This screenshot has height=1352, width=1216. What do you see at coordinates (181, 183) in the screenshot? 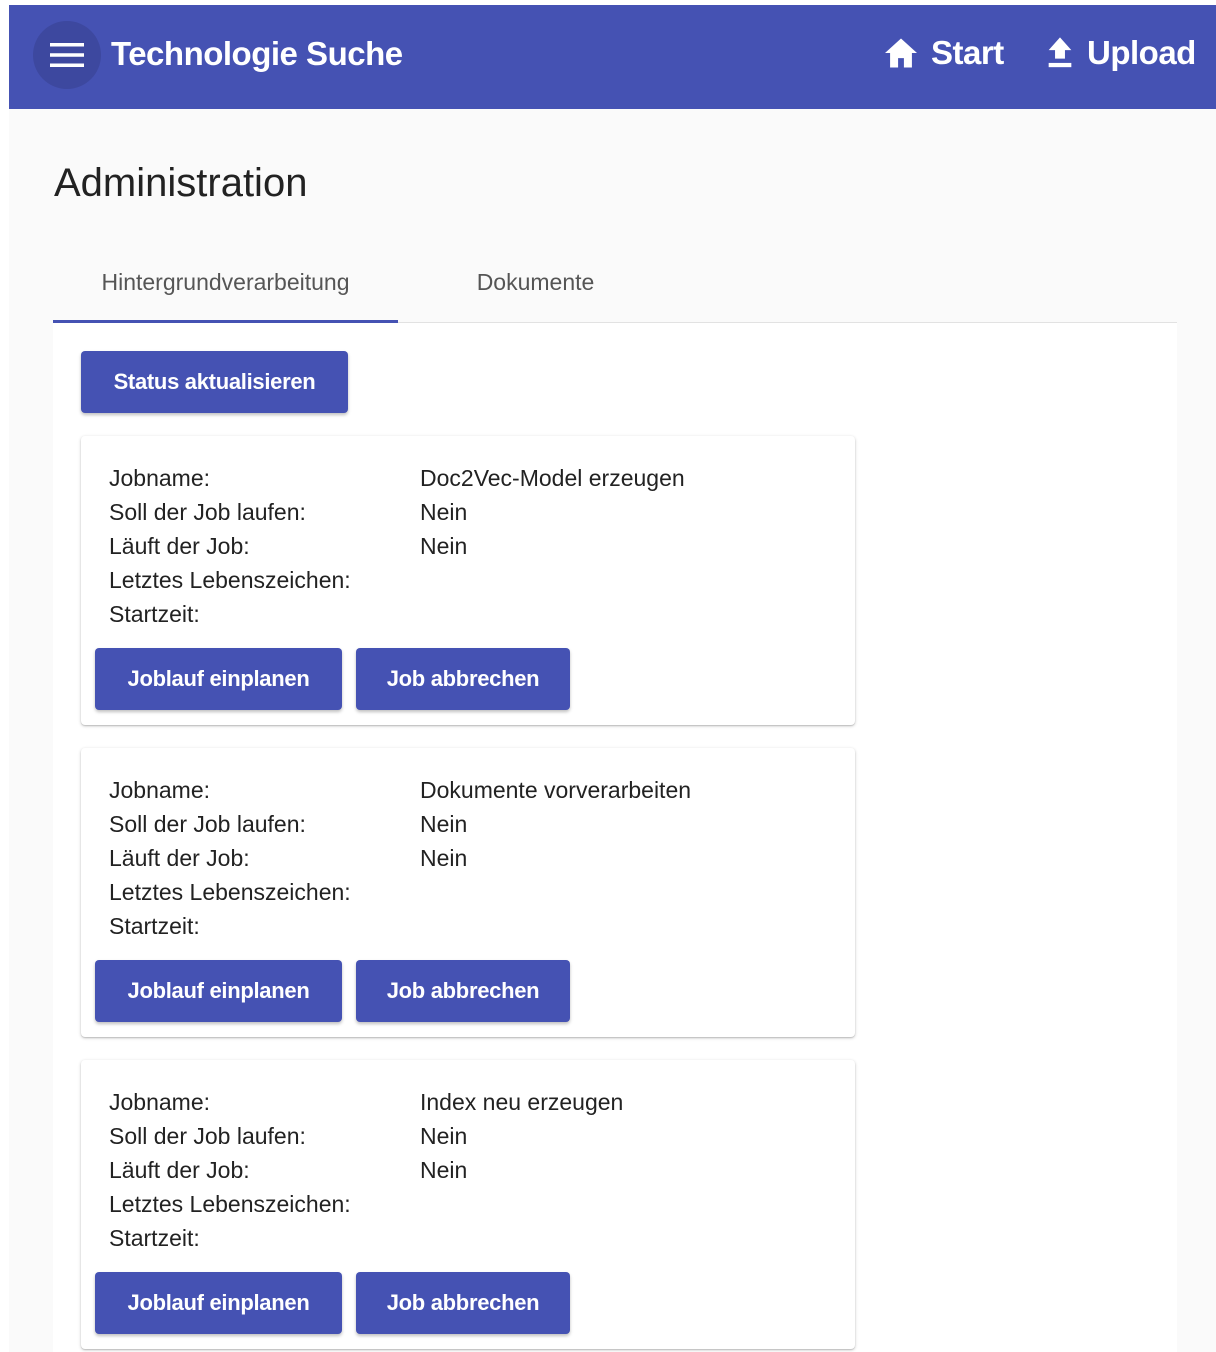
I see `page-title: Administration` at bounding box center [181, 183].